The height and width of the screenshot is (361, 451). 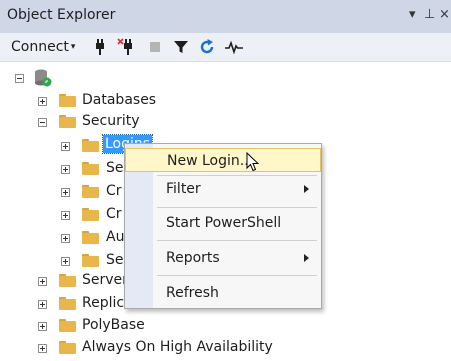 What do you see at coordinates (177, 347) in the screenshot?
I see `tree-node-label: Always On High Availability` at bounding box center [177, 347].